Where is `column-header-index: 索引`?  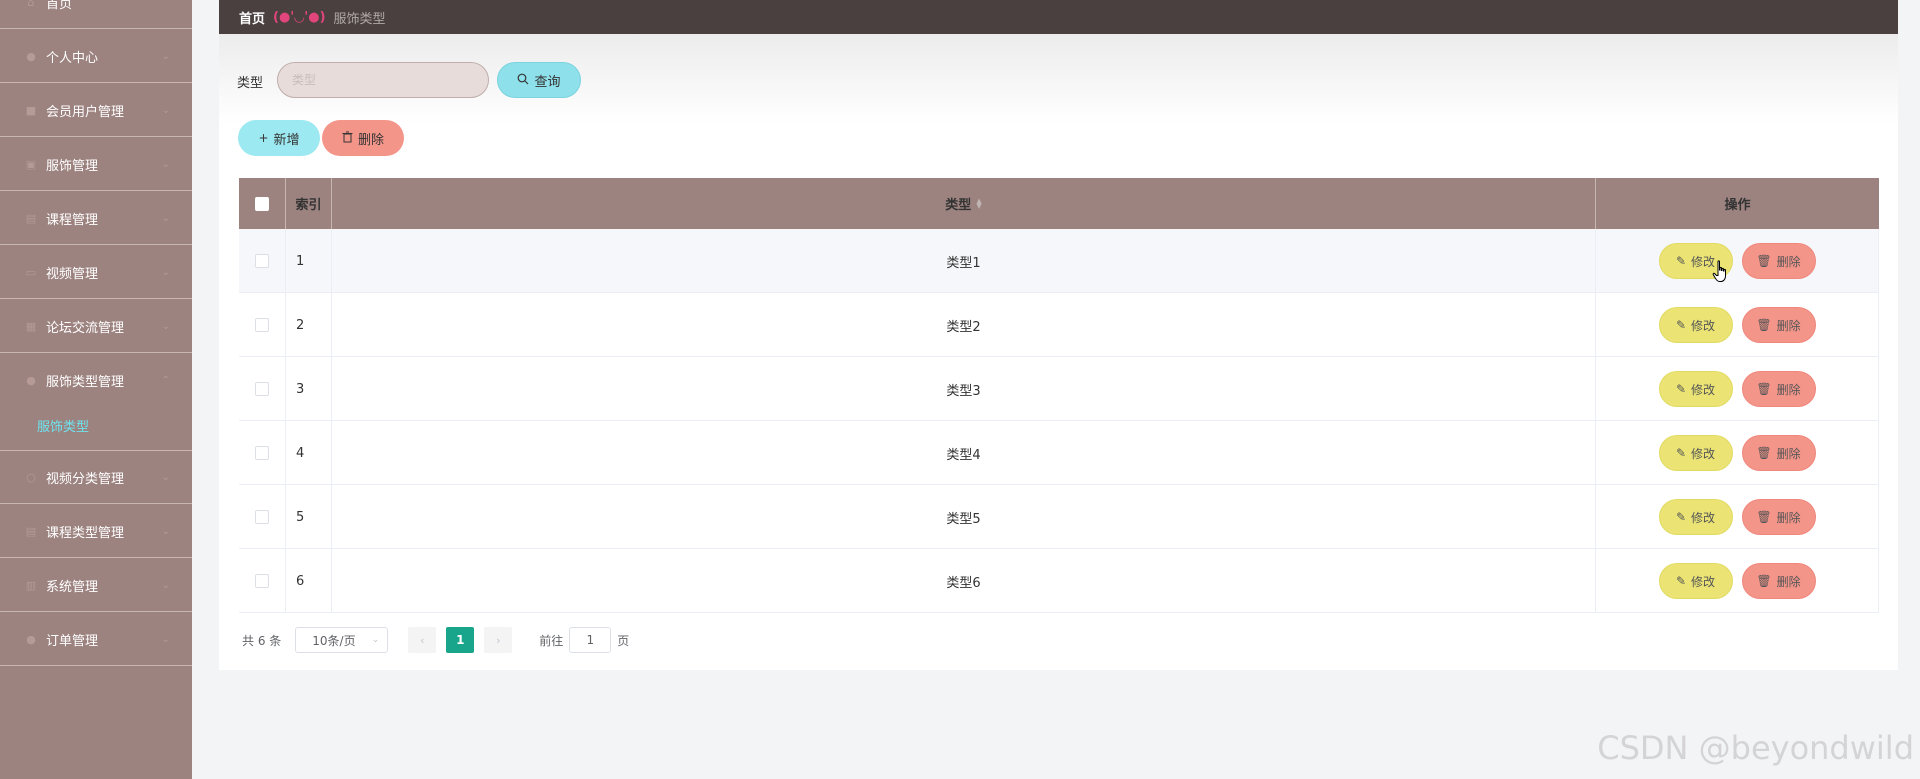
column-header-index: 索引 is located at coordinates (309, 203).